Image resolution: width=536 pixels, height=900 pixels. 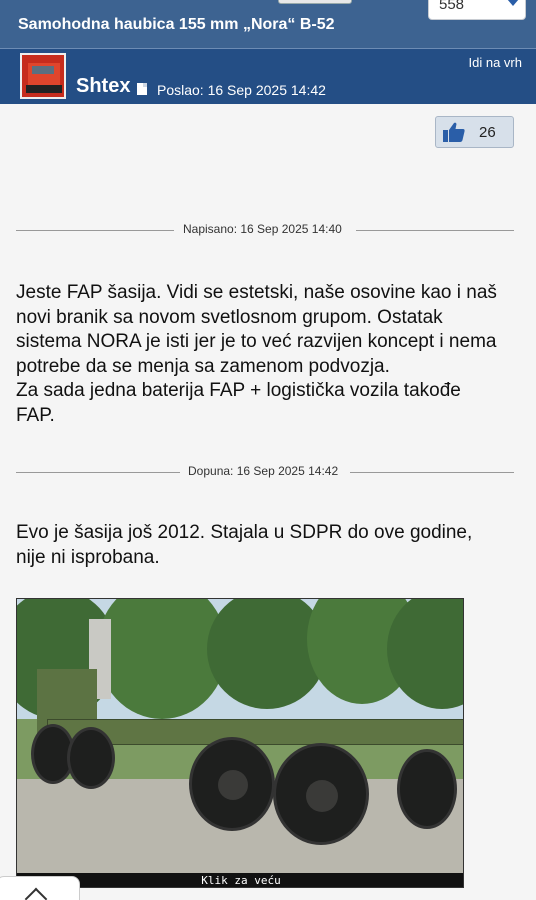 I want to click on page-select: 558, so click(x=477, y=10).